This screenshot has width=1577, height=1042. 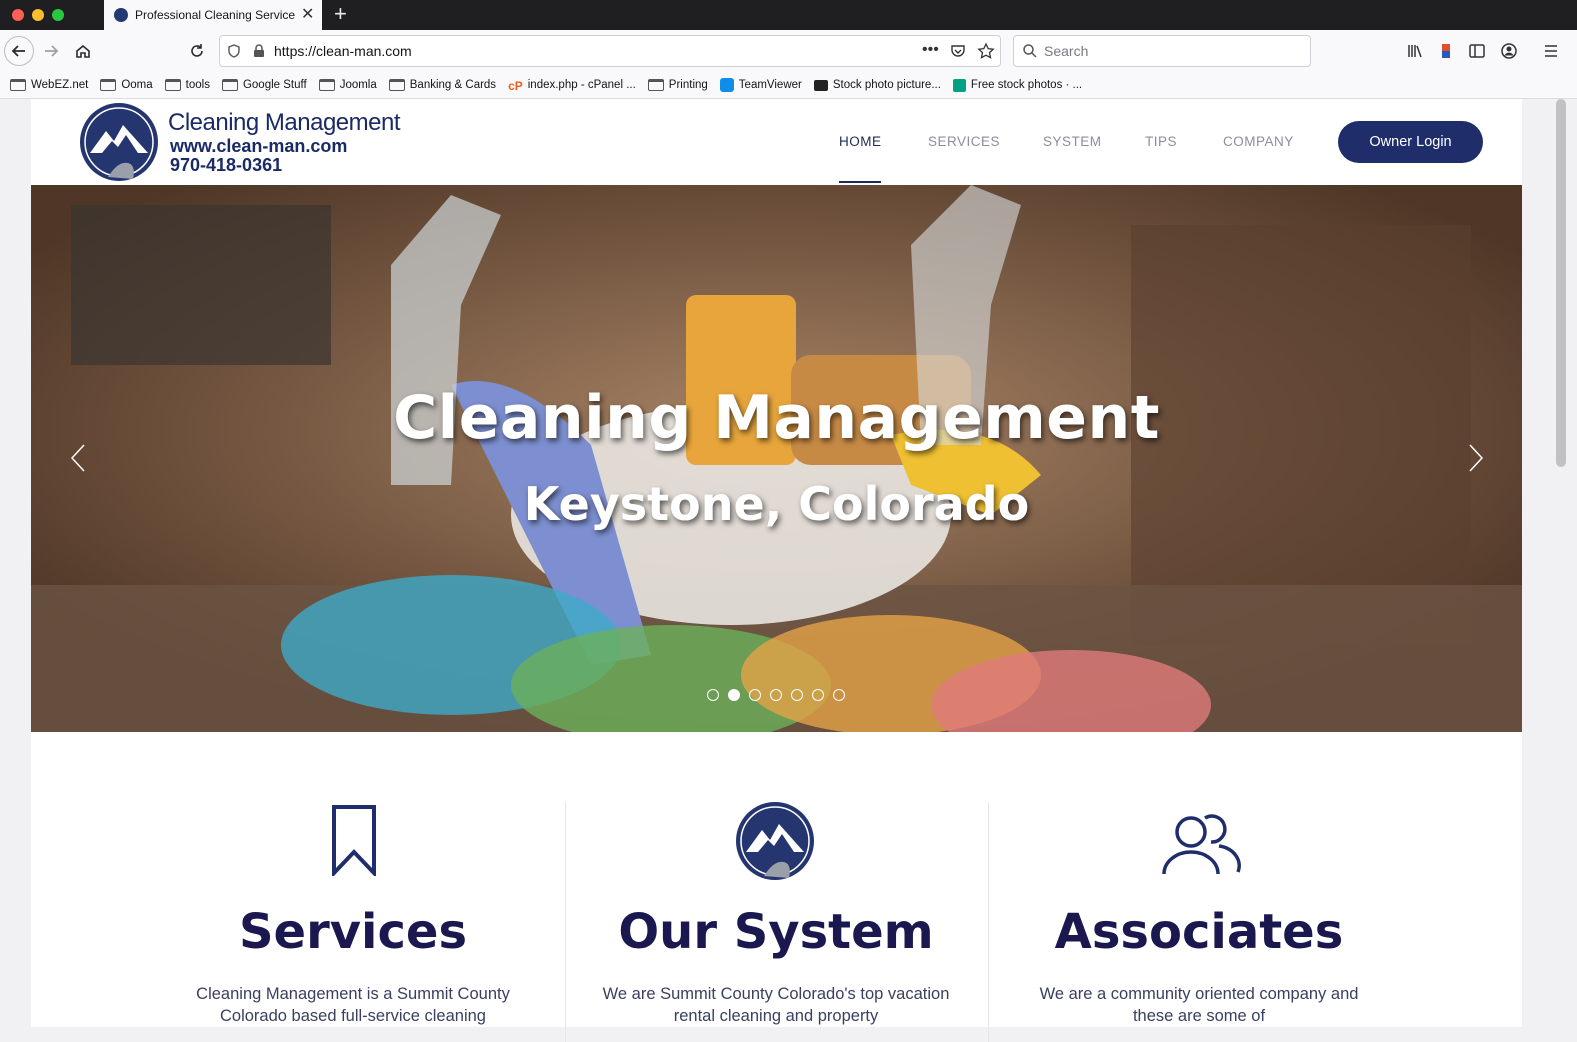 What do you see at coordinates (959, 85) in the screenshot?
I see `stock-icon` at bounding box center [959, 85].